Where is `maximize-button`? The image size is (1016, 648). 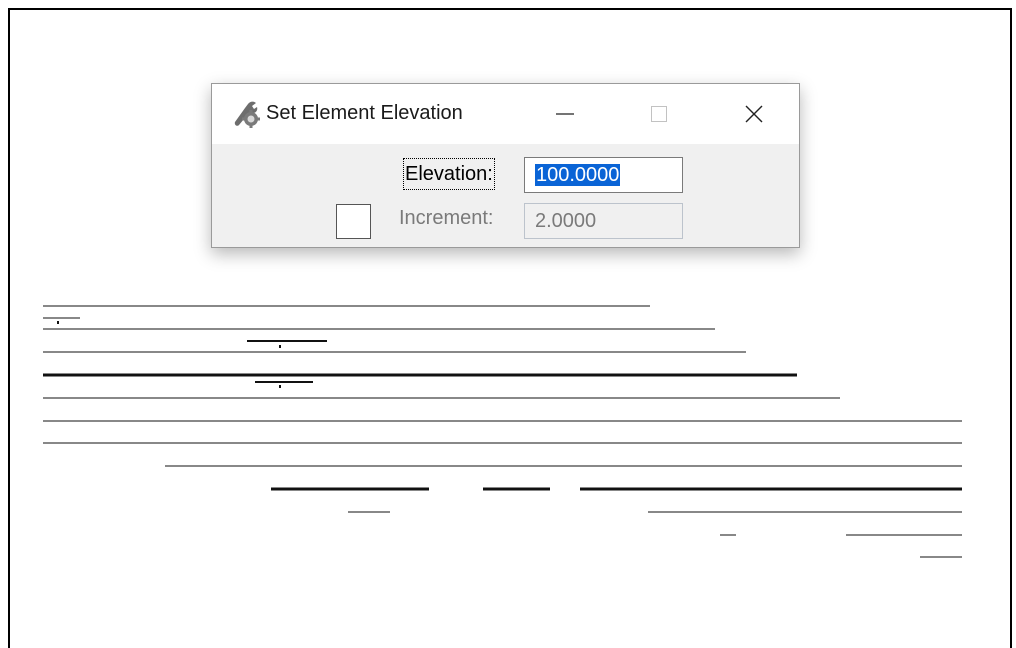
maximize-button is located at coordinates (659, 114).